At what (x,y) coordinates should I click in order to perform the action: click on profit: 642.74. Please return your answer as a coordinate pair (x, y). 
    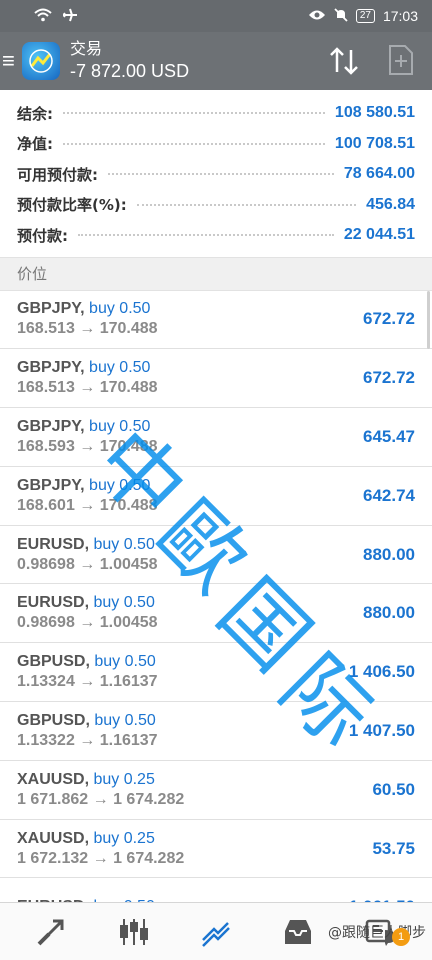
    Looking at the image, I should click on (389, 495).